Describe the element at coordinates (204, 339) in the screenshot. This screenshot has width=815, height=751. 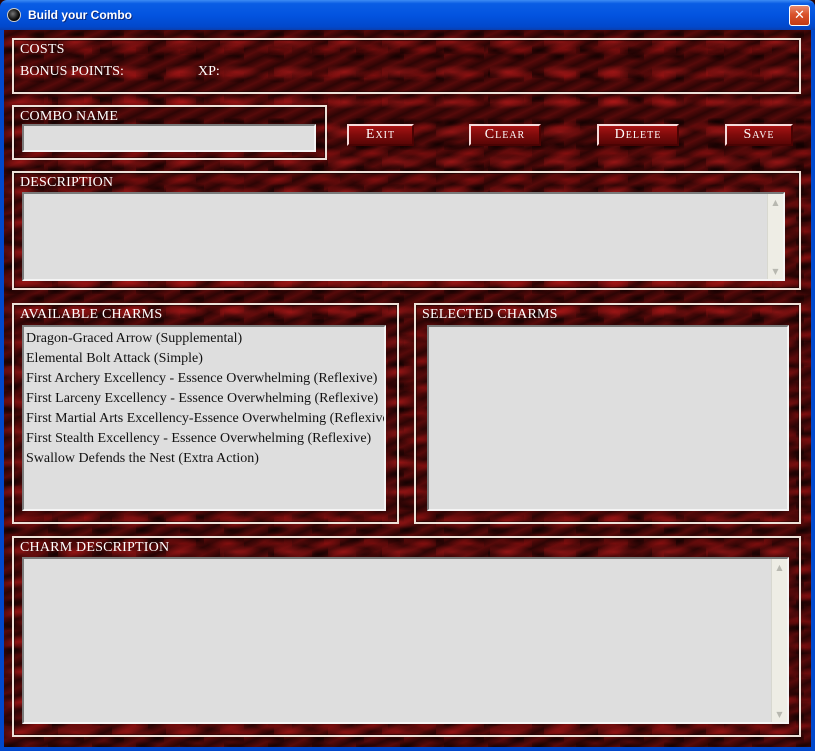
I see `list-item: Dragon-Graced Arrow (Supplemental)` at that location.